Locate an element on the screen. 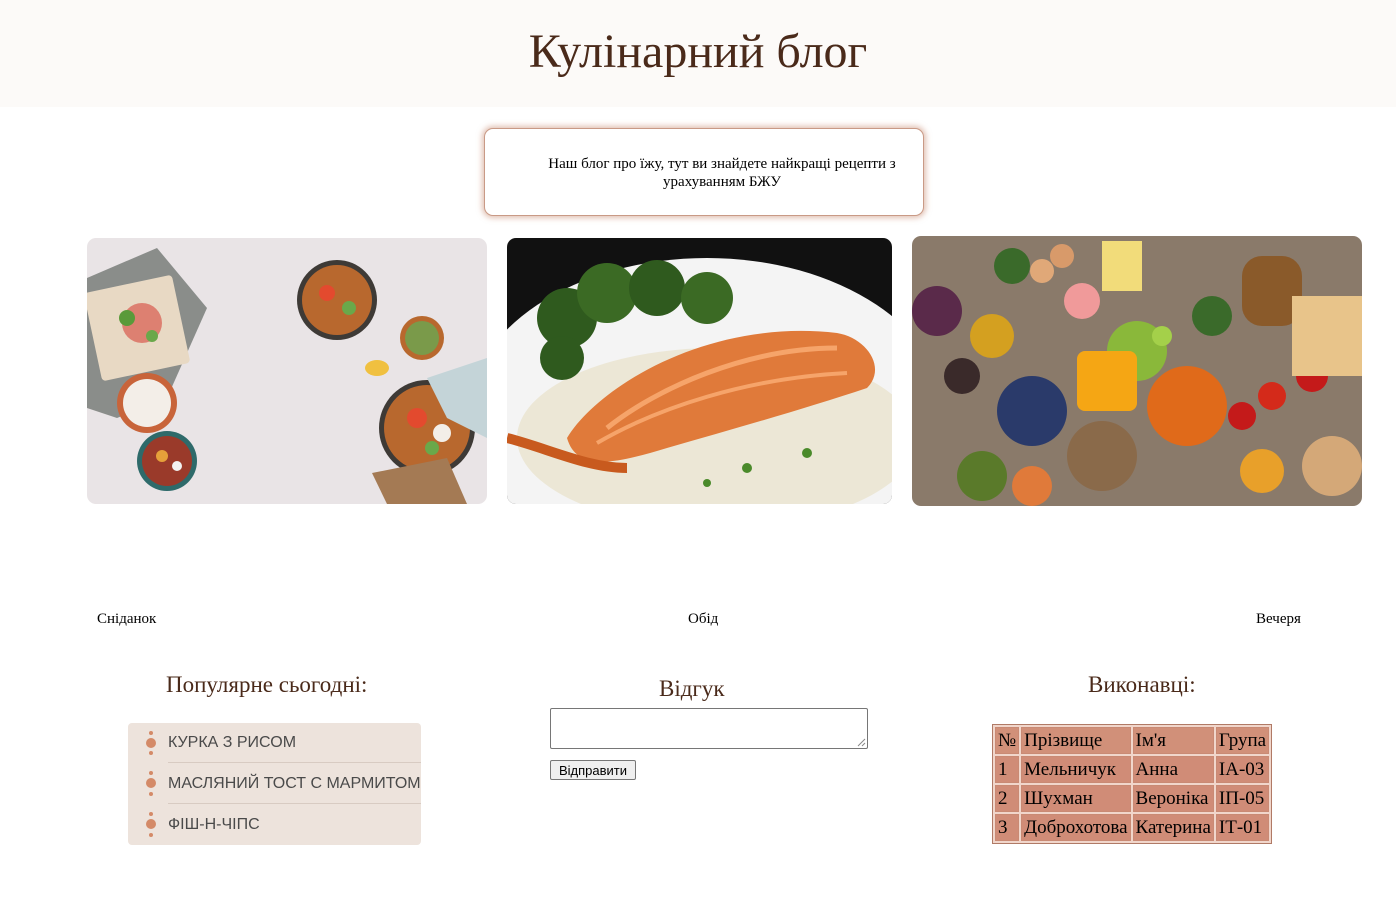 Image resolution: width=1396 pixels, height=906 pixels. column-header: Ім'я is located at coordinates (1173, 740).